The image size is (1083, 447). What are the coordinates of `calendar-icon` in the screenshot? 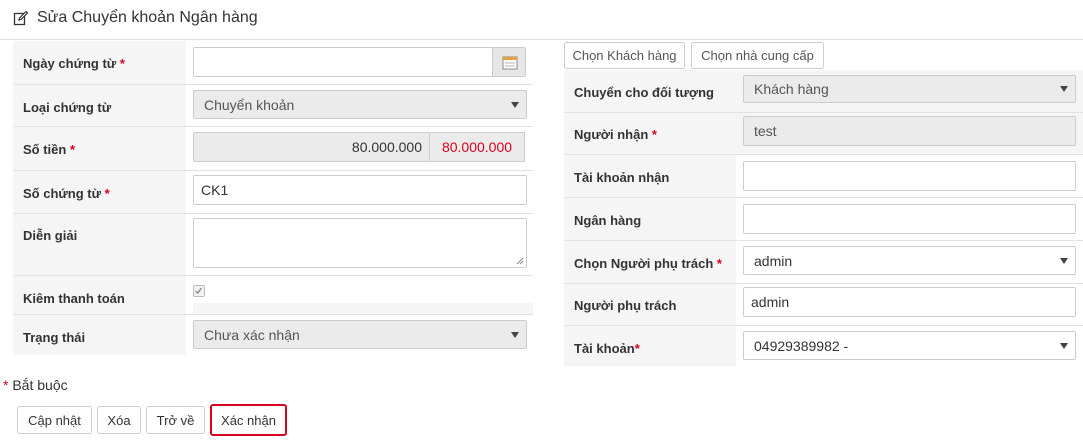 It's located at (510, 63).